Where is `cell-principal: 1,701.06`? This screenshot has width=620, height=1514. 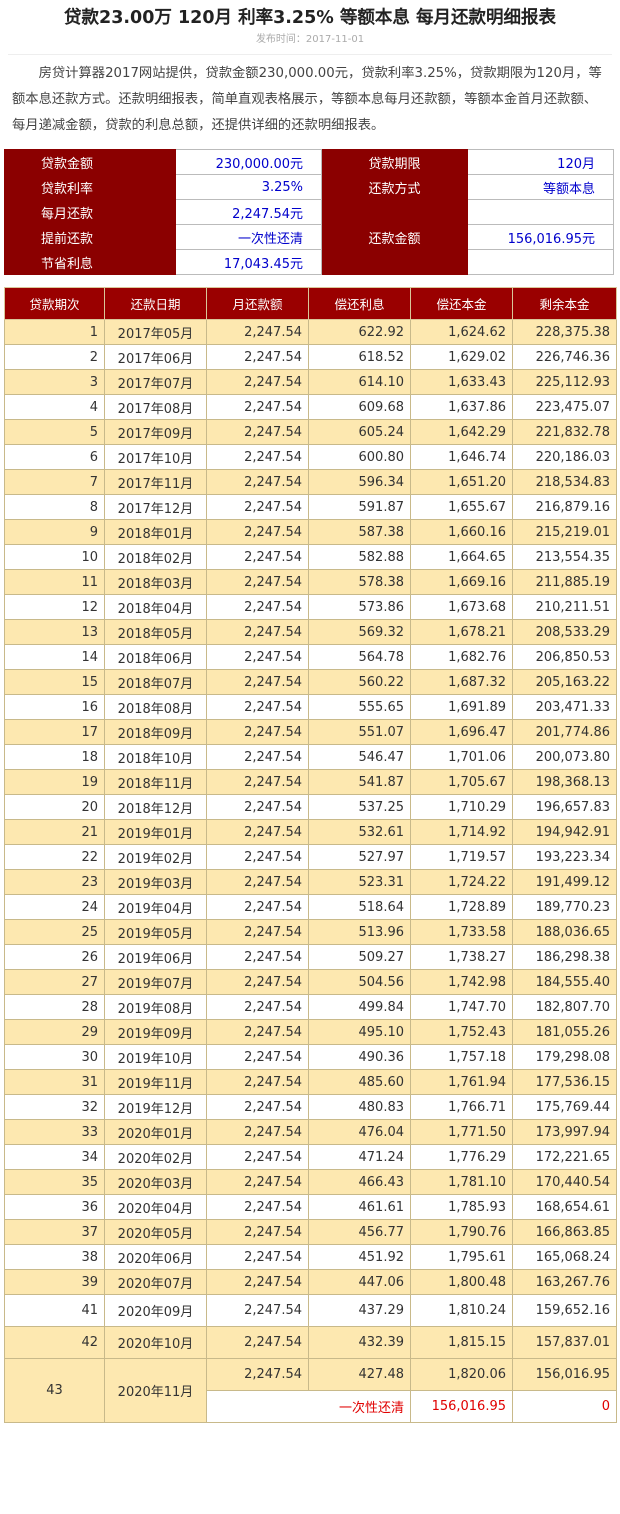
cell-principal: 1,701.06 is located at coordinates (461, 757).